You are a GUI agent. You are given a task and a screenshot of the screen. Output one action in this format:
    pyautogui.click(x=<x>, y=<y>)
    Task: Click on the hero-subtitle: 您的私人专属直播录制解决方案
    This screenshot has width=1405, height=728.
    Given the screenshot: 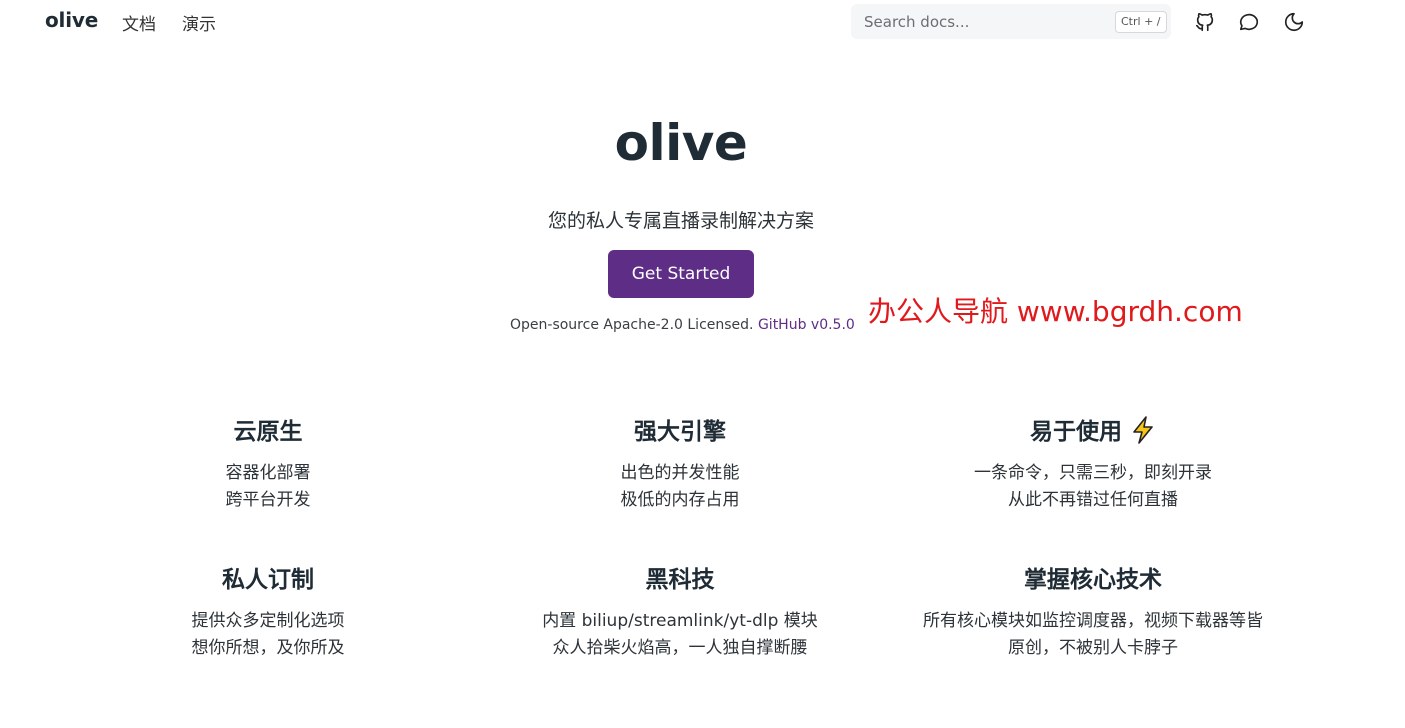 What is the action you would take?
    pyautogui.click(x=680, y=221)
    